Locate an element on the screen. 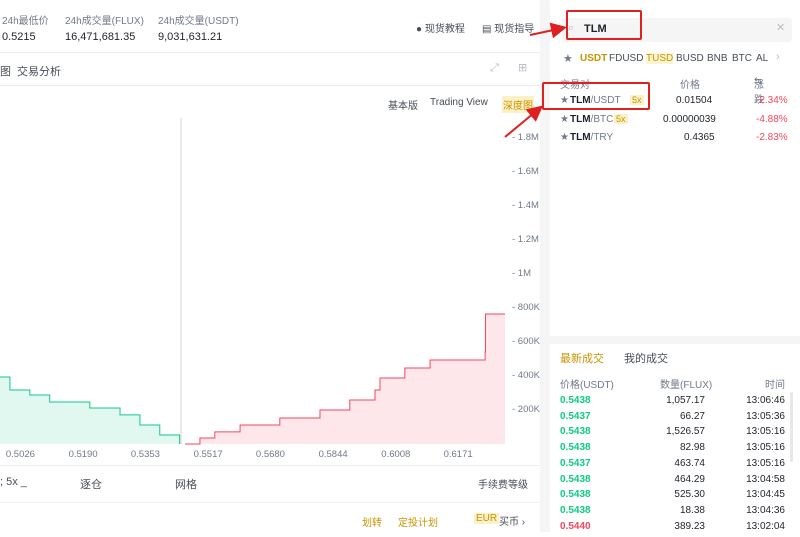 The width and height of the screenshot is (800, 537). trade-time: 13:04:58 is located at coordinates (765, 479).